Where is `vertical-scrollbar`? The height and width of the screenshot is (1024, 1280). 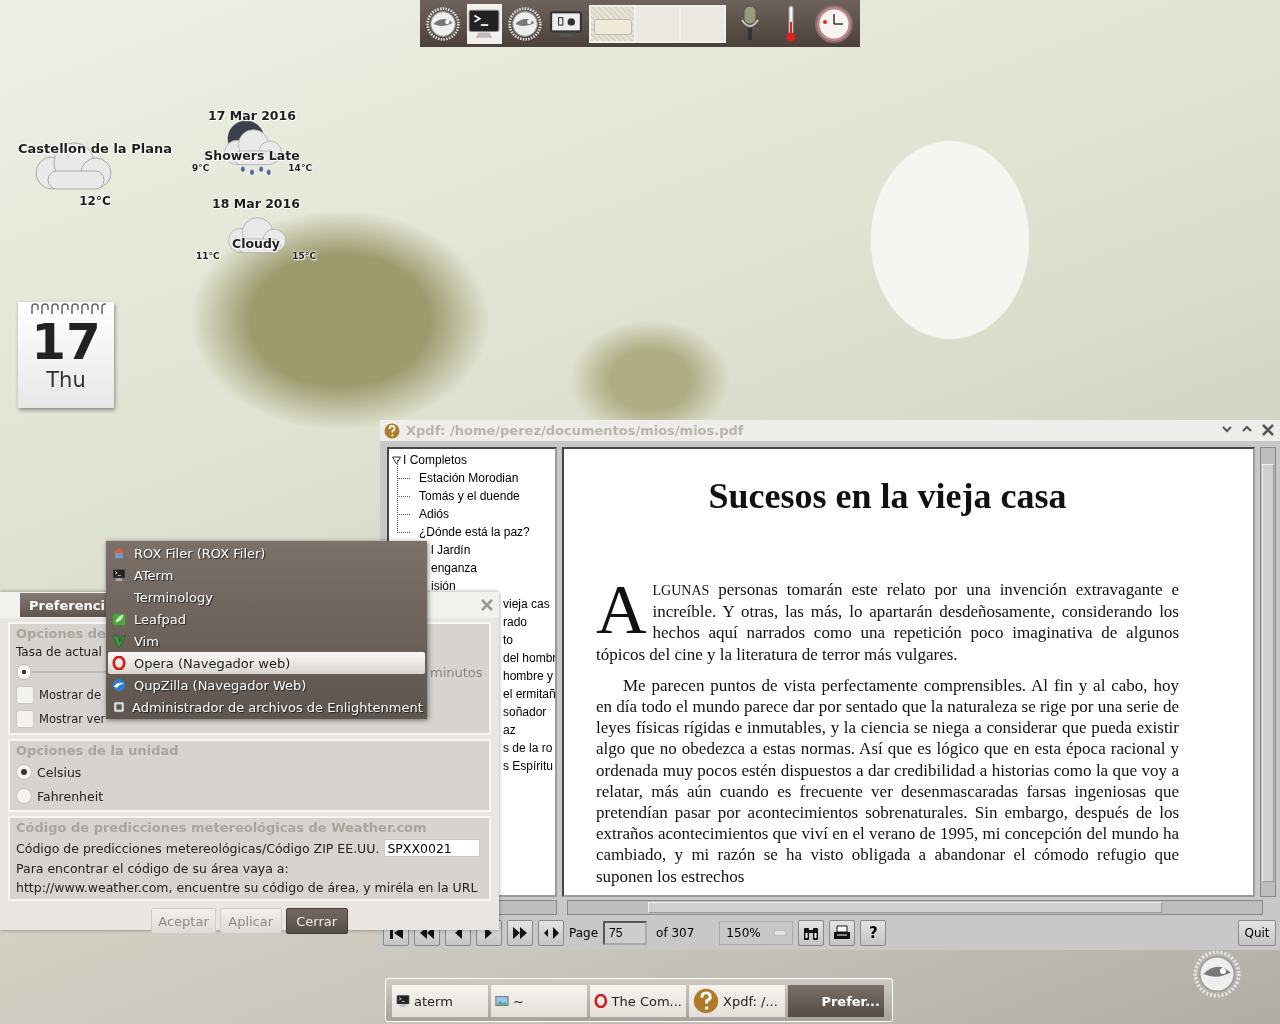
vertical-scrollbar is located at coordinates (1268, 672).